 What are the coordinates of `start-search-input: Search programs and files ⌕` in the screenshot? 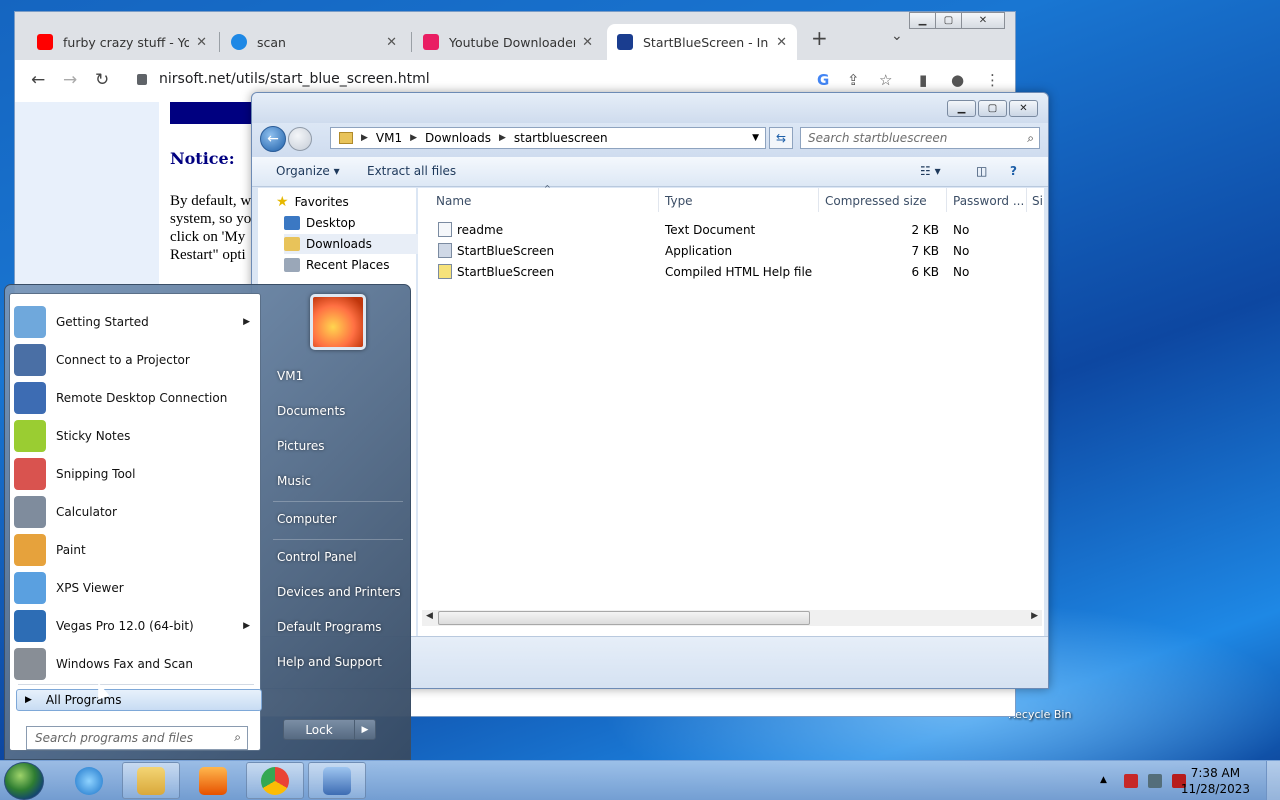 It's located at (137, 738).